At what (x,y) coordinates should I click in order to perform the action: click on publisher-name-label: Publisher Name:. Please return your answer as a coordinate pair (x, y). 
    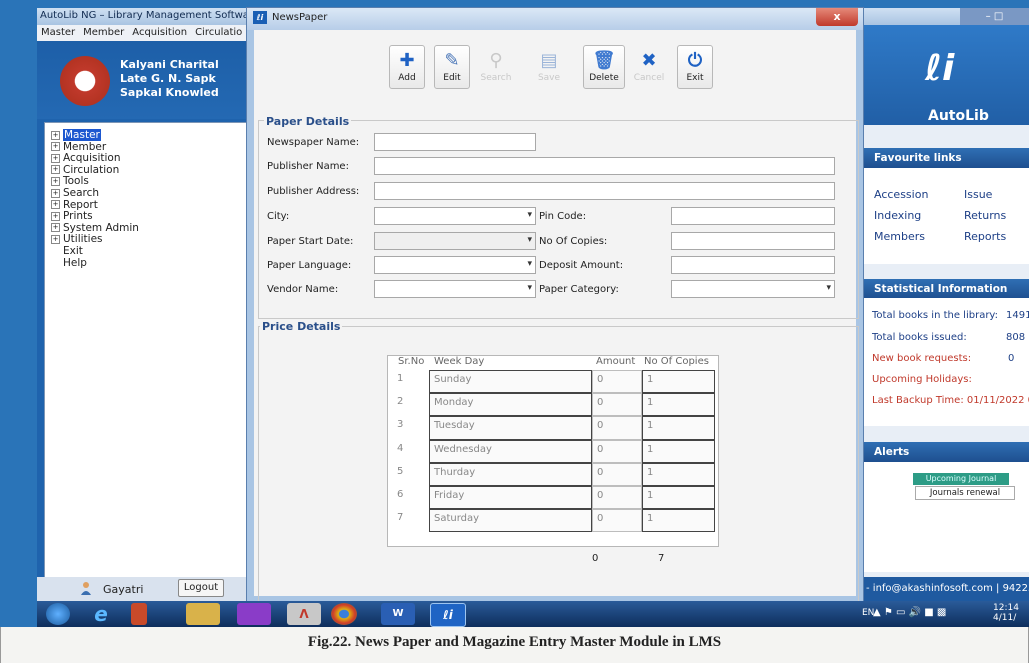
    Looking at the image, I should click on (308, 166).